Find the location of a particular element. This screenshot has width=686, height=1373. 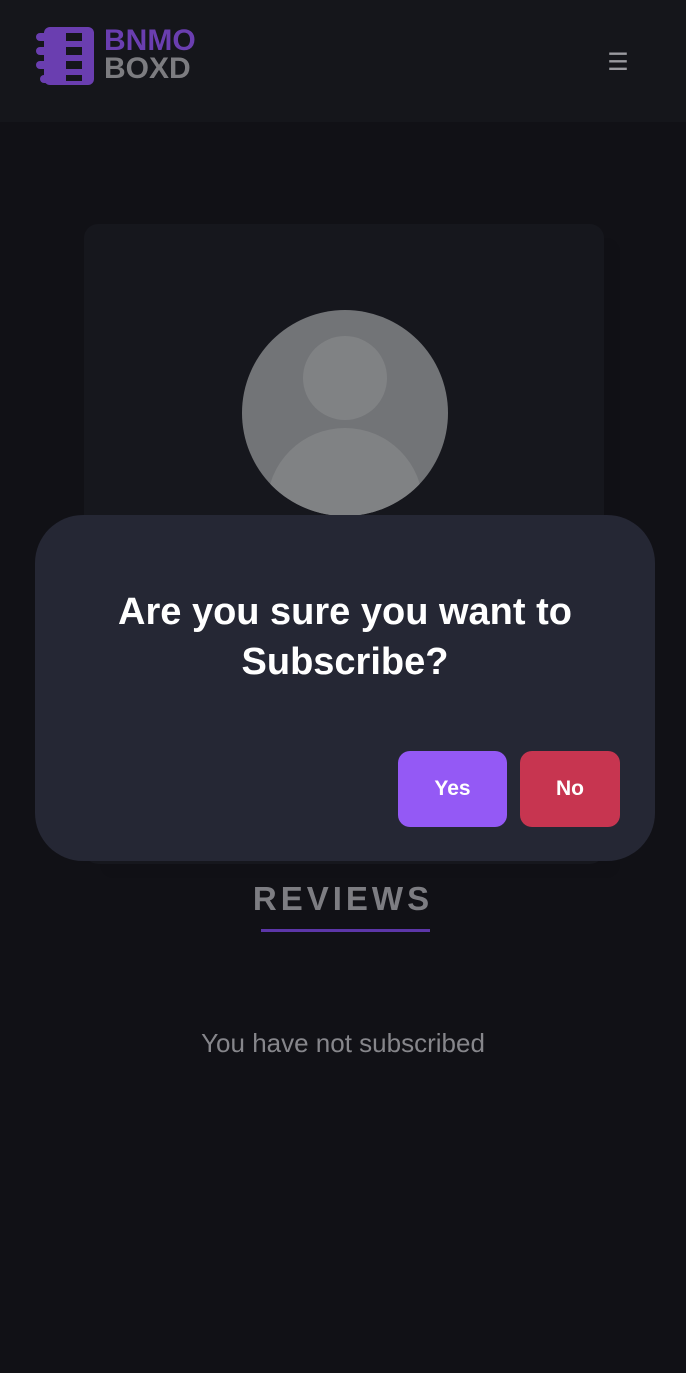

no-button: No is located at coordinates (570, 789).